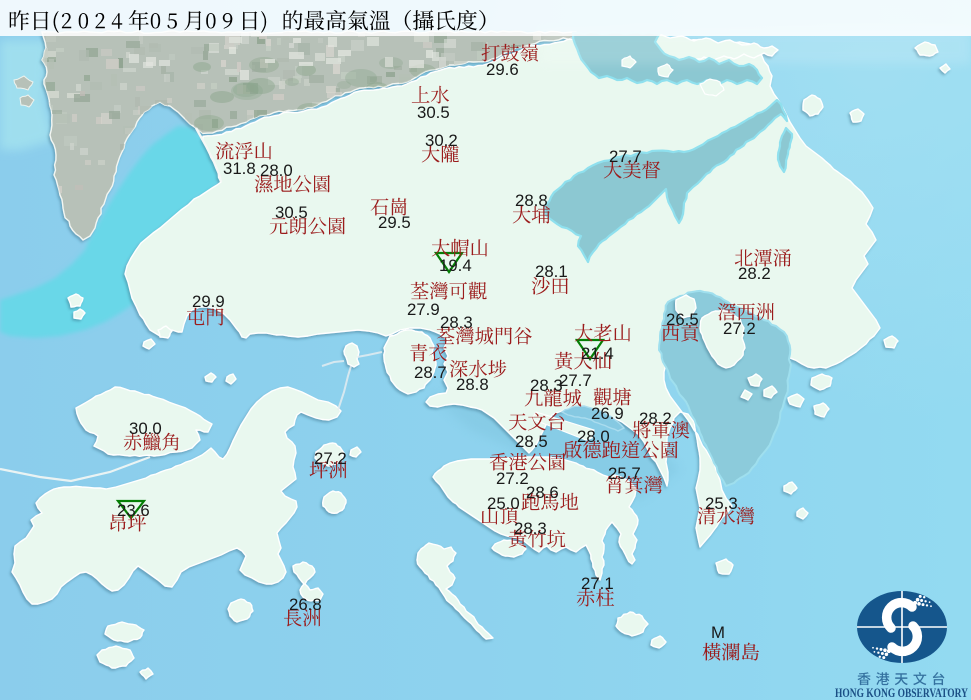 Image resolution: width=971 pixels, height=700 pixels. Describe the element at coordinates (901, 693) in the screenshot. I see `svg-text: HONG KONG OBSERVATORY` at that location.